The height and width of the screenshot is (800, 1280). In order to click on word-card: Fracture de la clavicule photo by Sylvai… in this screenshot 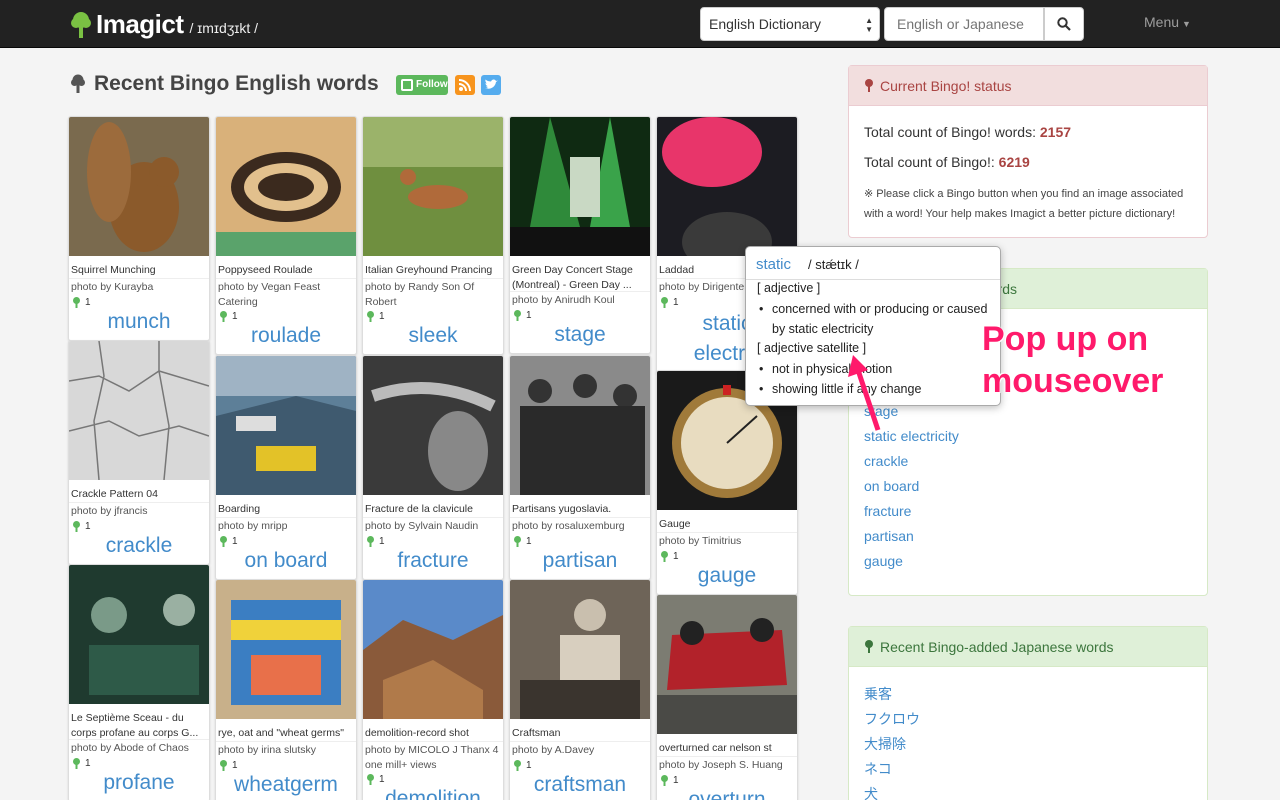, I will do `click(433, 467)`.